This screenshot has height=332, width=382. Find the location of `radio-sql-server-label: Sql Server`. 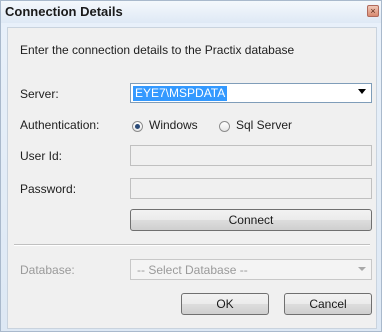

radio-sql-server-label: Sql Server is located at coordinates (264, 125).